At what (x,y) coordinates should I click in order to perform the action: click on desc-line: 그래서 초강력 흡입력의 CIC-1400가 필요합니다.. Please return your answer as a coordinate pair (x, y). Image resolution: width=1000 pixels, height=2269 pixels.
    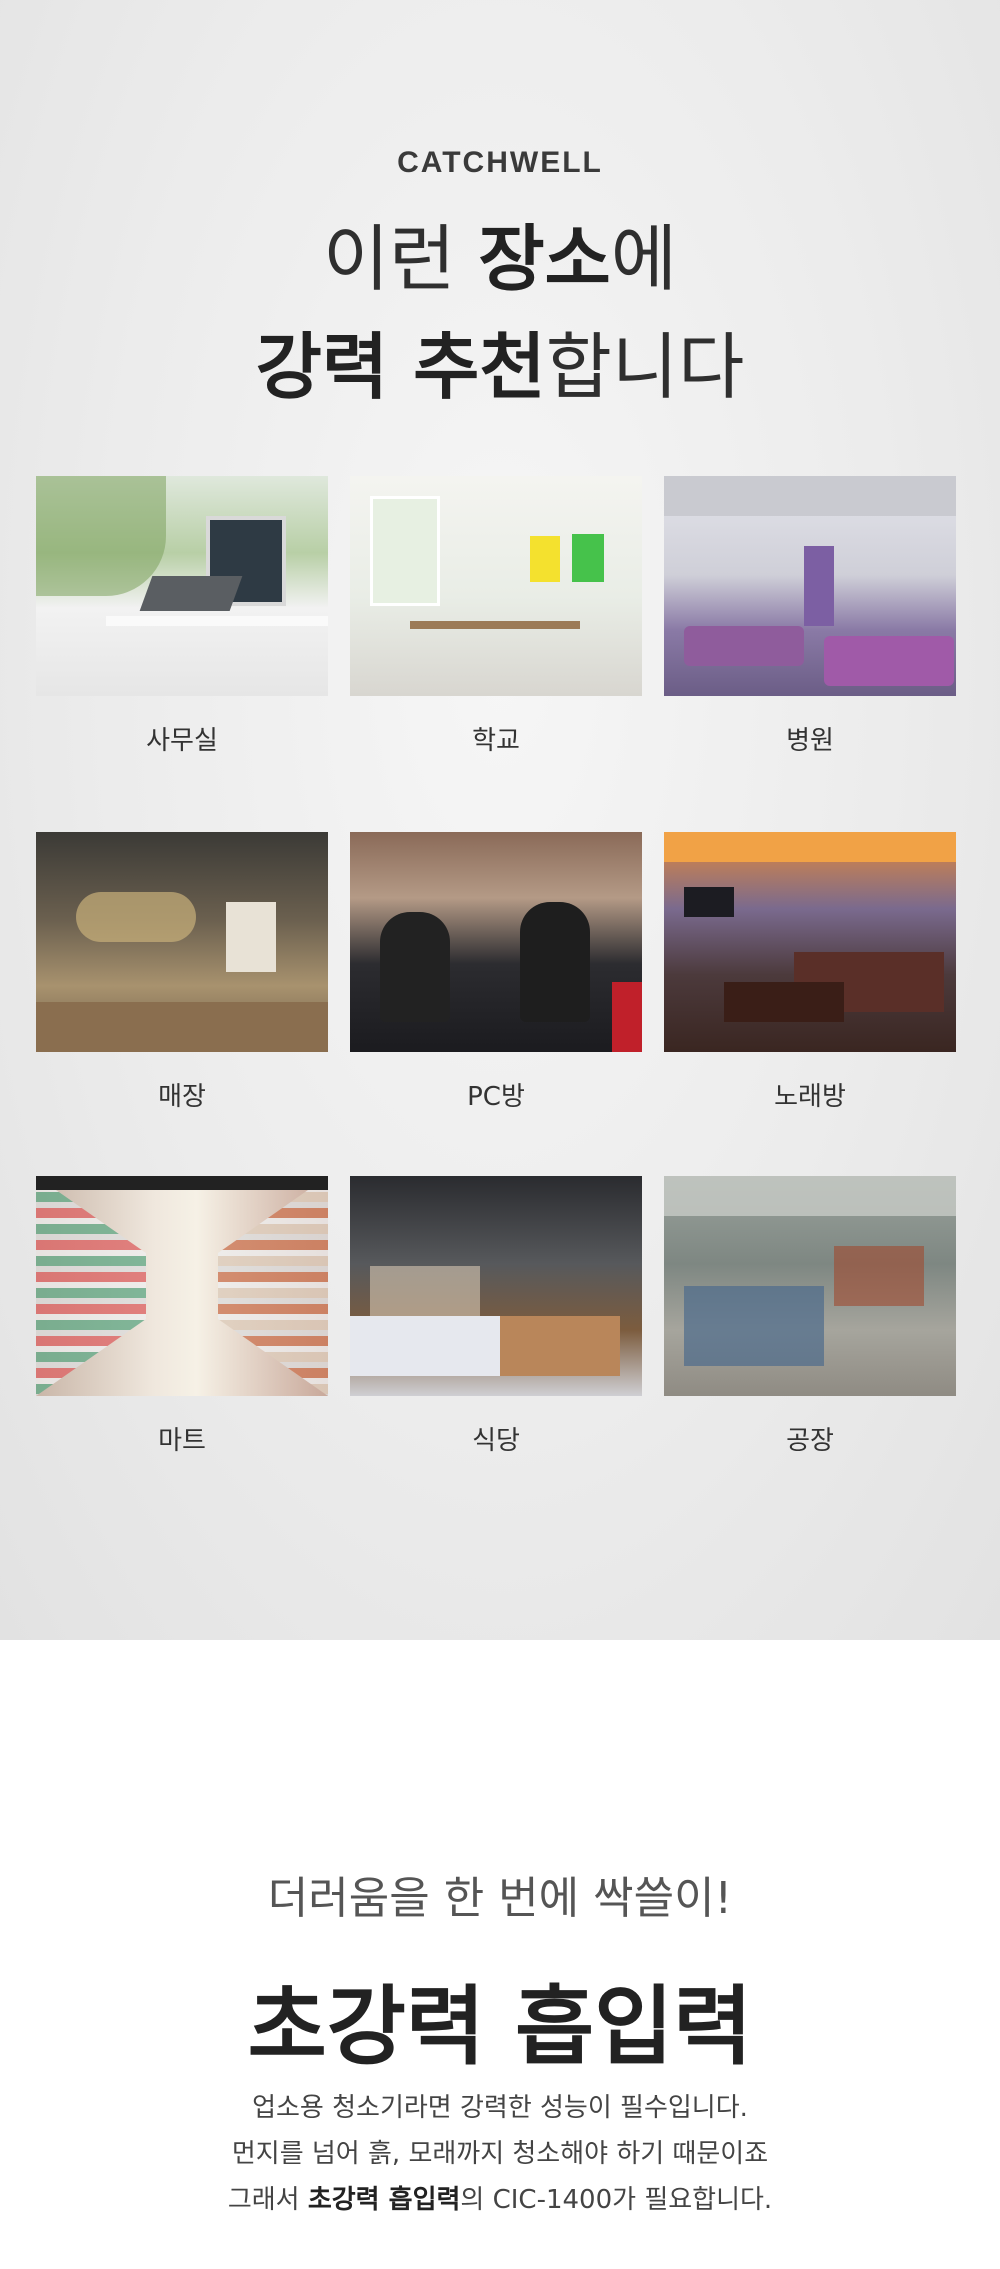
    Looking at the image, I should click on (500, 2200).